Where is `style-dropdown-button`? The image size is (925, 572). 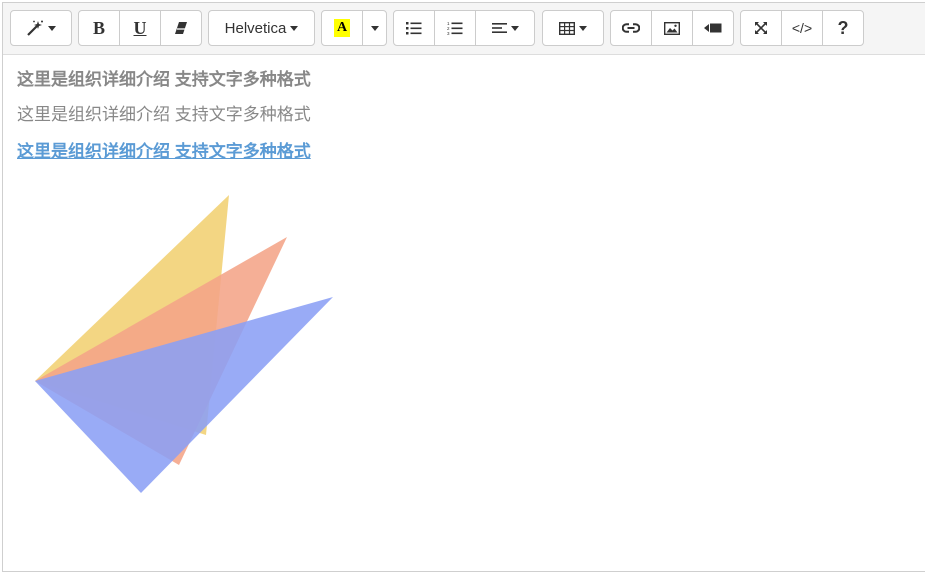 style-dropdown-button is located at coordinates (41, 28).